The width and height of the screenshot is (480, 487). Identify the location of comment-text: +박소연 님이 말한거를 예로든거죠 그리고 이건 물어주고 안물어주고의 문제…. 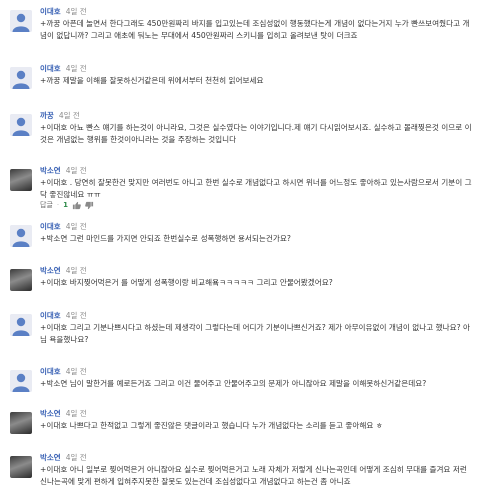
(233, 383).